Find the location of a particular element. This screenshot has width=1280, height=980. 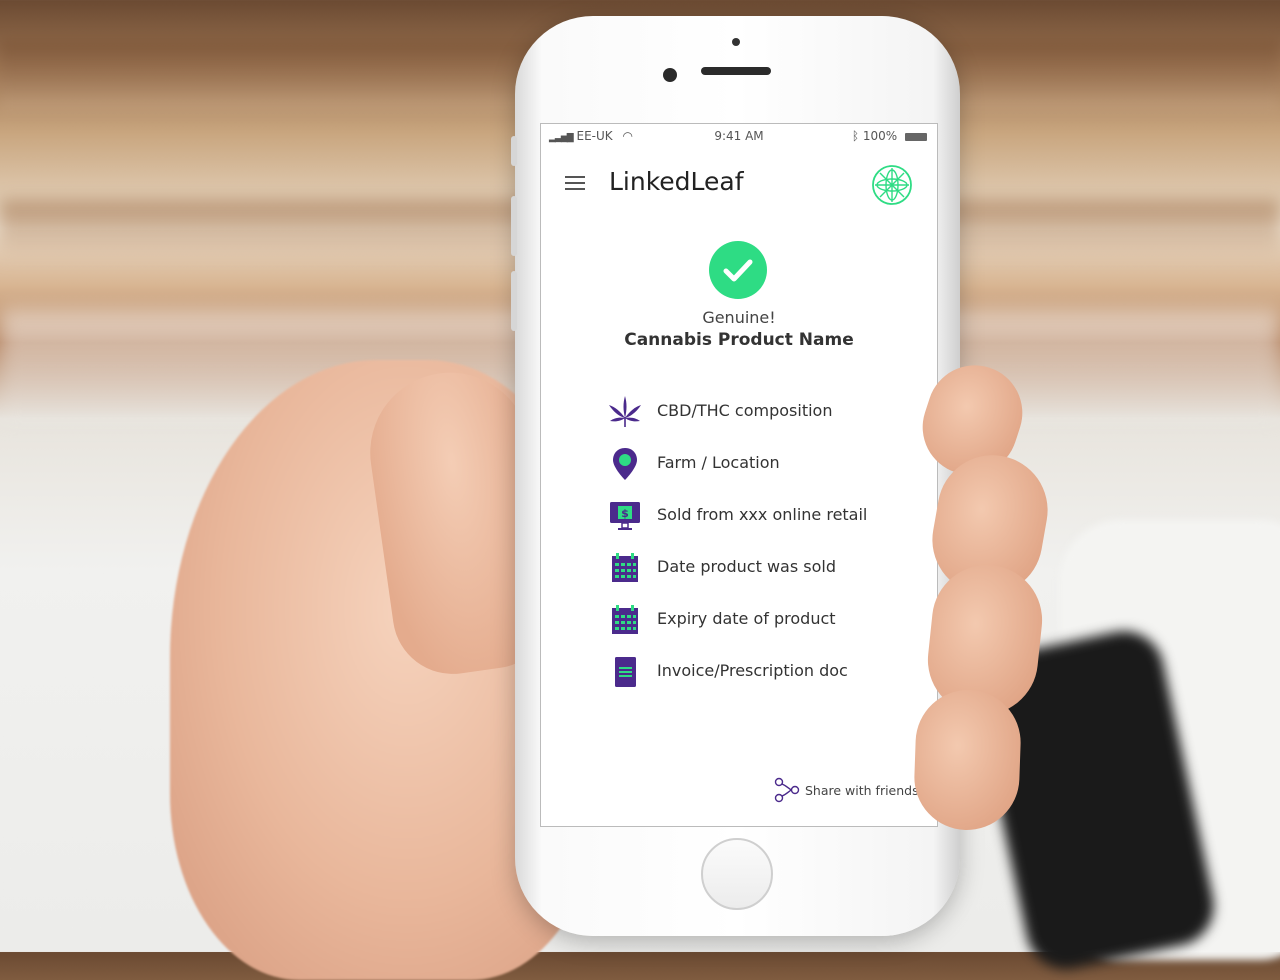

info-item-expiry-date: Expiry date of product is located at coordinates (767, 626).